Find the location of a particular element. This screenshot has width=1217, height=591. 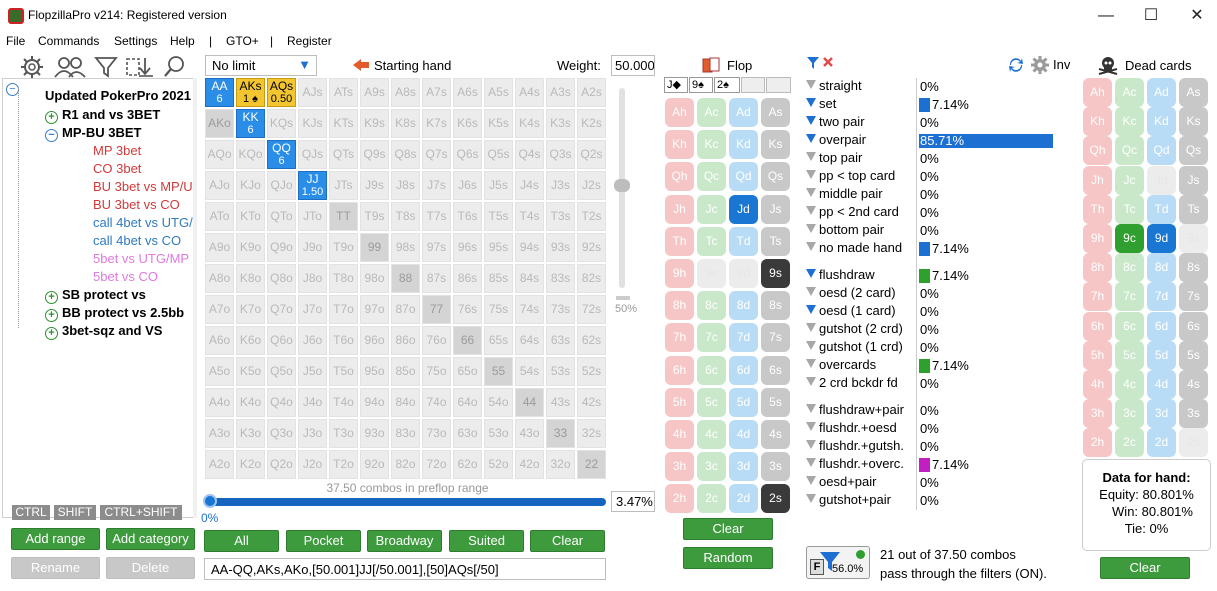

card-8d: 8d is located at coordinates (1161, 268).